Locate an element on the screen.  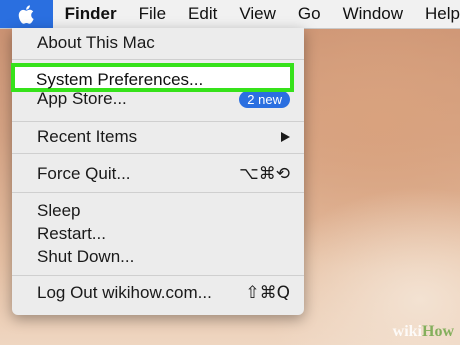
menubar-finder: Finder is located at coordinates (91, 14).